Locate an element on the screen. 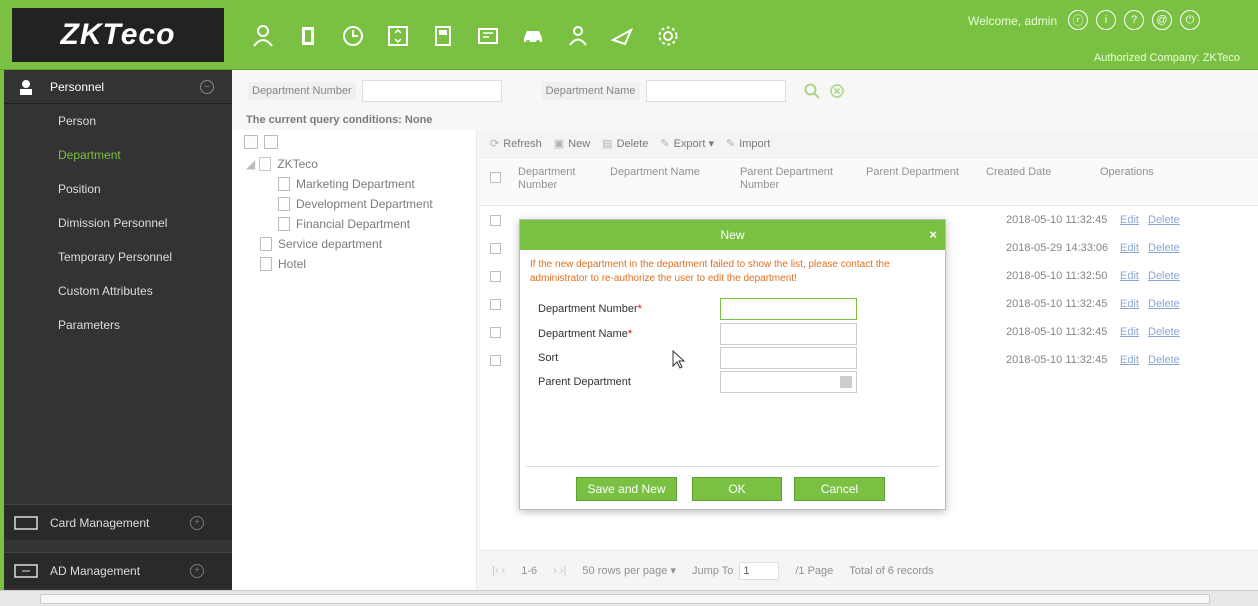  sidebar-item-position: Position is located at coordinates (118, 189).